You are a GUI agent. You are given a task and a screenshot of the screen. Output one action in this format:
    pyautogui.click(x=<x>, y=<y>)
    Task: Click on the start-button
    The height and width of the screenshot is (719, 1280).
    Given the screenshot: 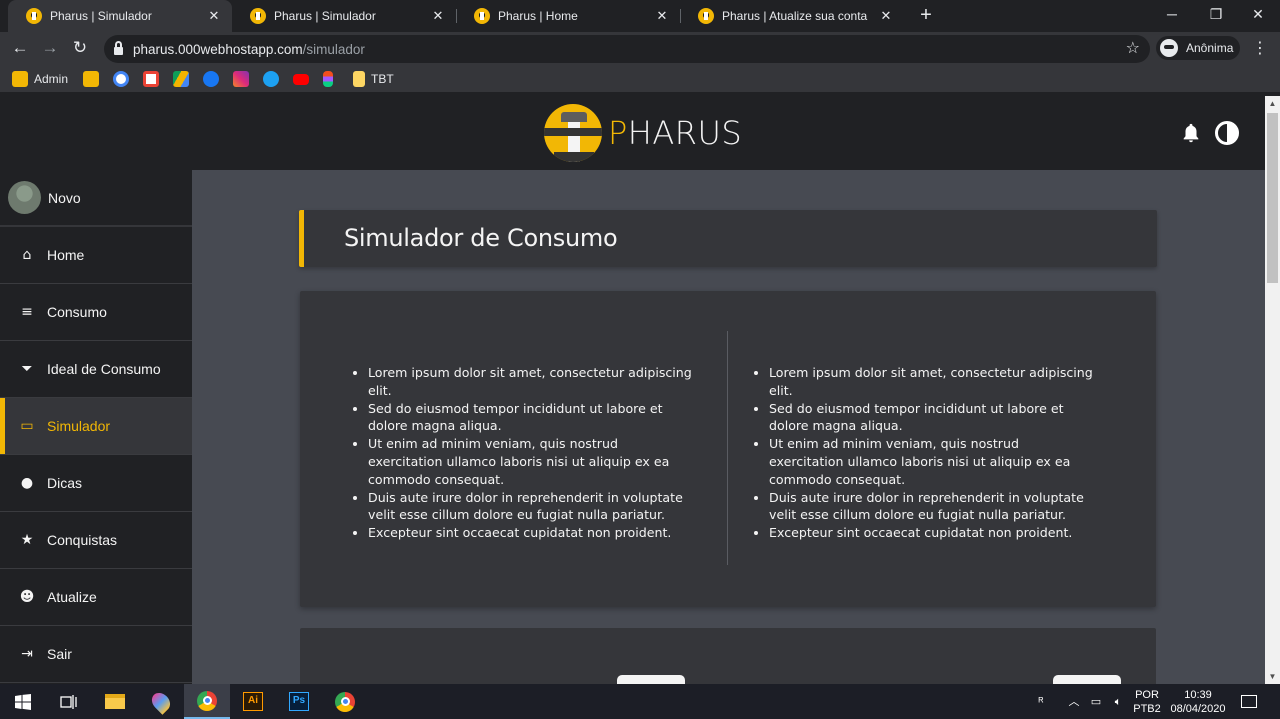 What is the action you would take?
    pyautogui.click(x=23, y=701)
    